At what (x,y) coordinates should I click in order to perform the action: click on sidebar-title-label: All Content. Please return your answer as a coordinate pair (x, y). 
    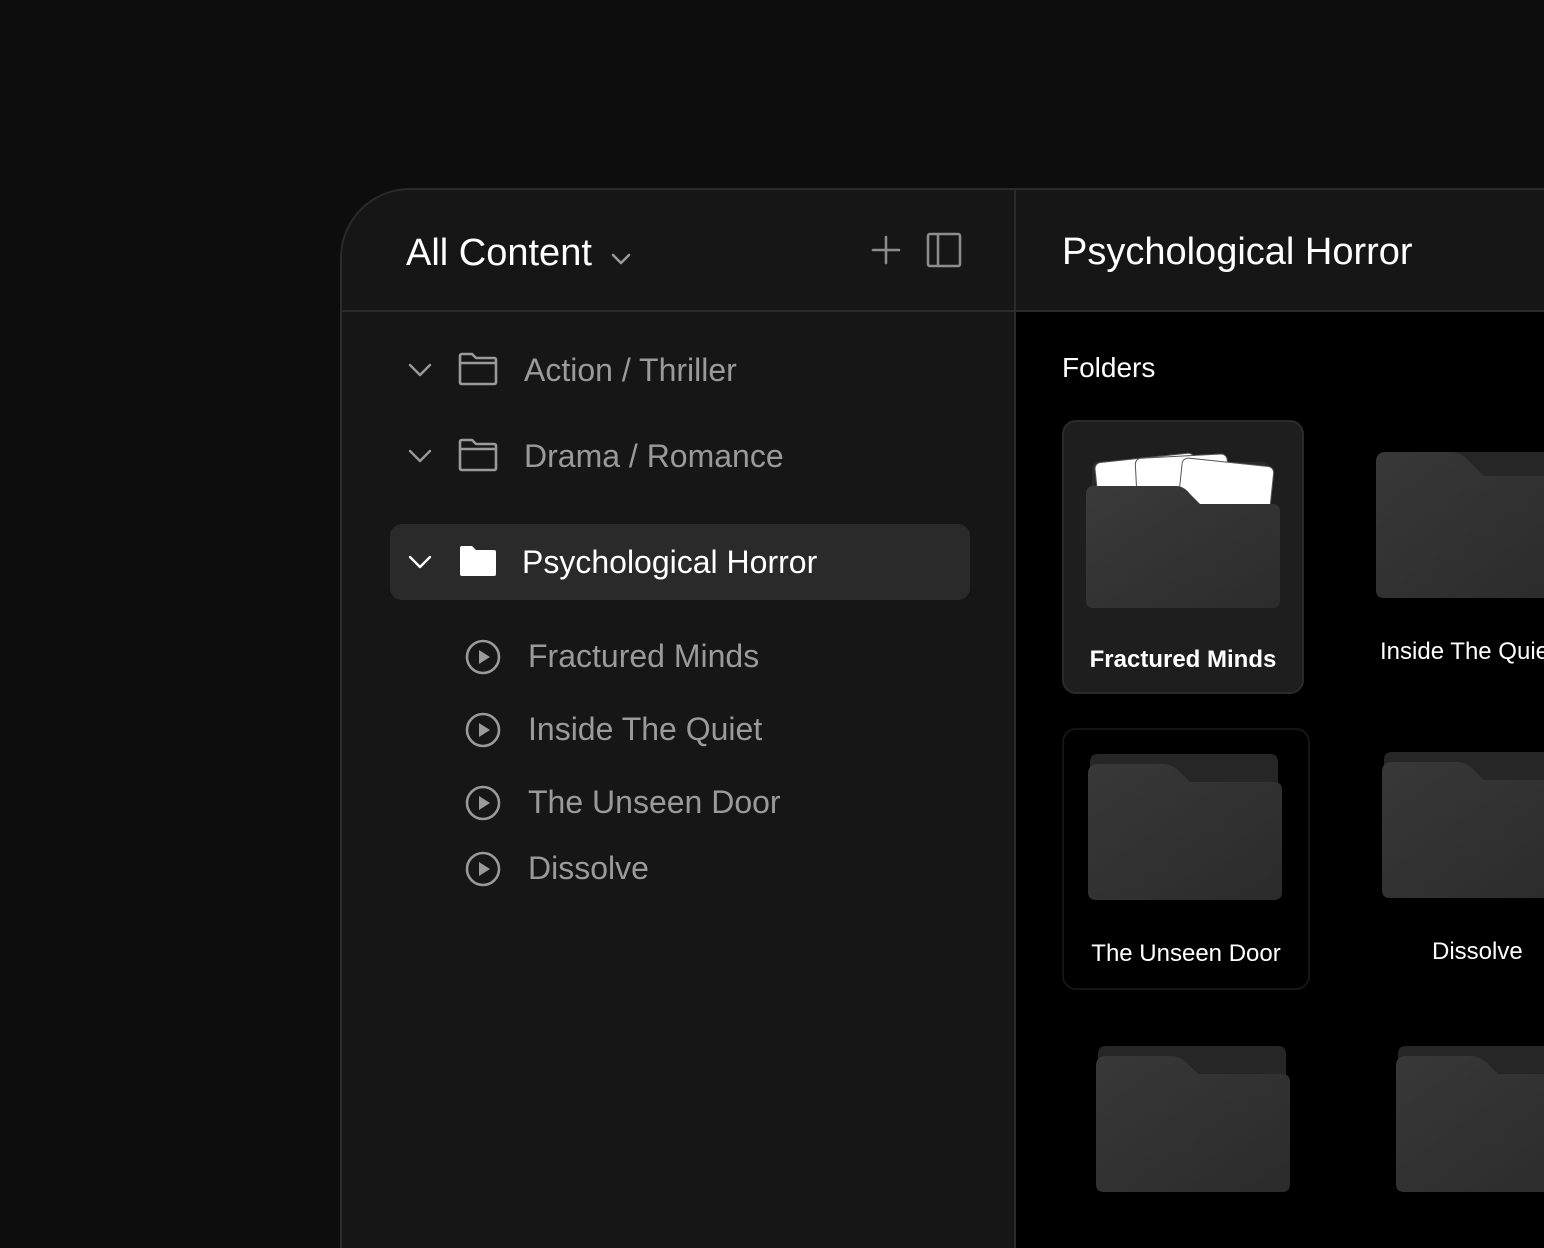
    Looking at the image, I should click on (499, 253).